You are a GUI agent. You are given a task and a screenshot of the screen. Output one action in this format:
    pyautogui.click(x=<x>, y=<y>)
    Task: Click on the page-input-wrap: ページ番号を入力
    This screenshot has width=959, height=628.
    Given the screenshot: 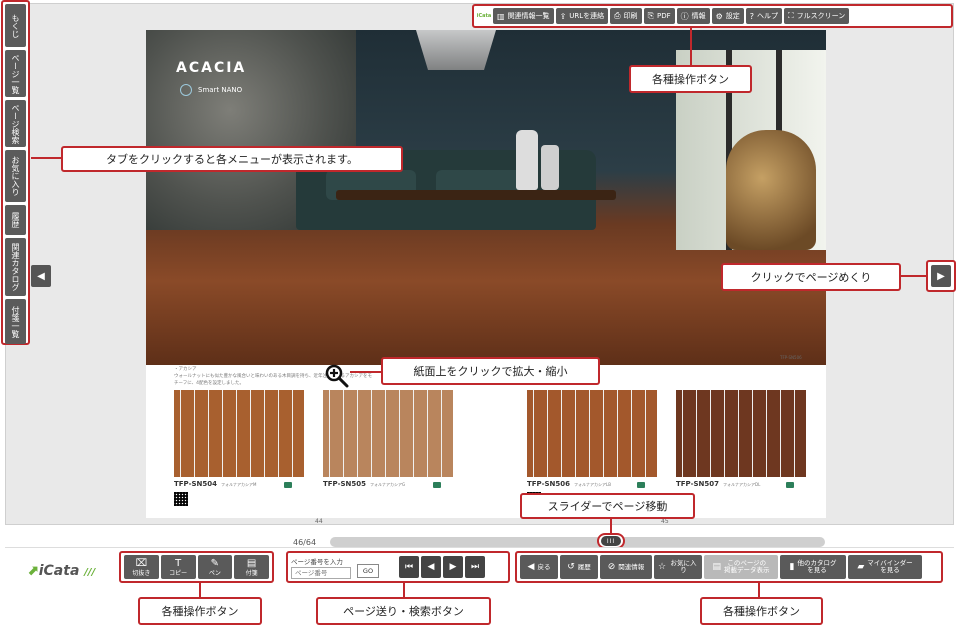 What is the action you would take?
    pyautogui.click(x=321, y=567)
    